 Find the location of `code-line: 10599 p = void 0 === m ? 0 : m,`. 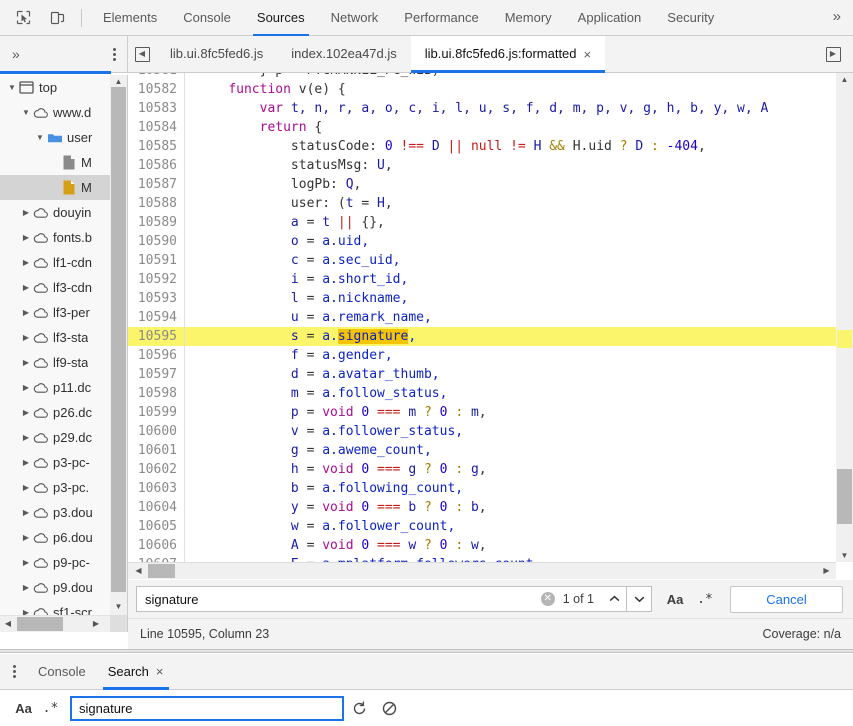

code-line: 10599 p = void 0 === m ? 0 : m, is located at coordinates (482, 412).